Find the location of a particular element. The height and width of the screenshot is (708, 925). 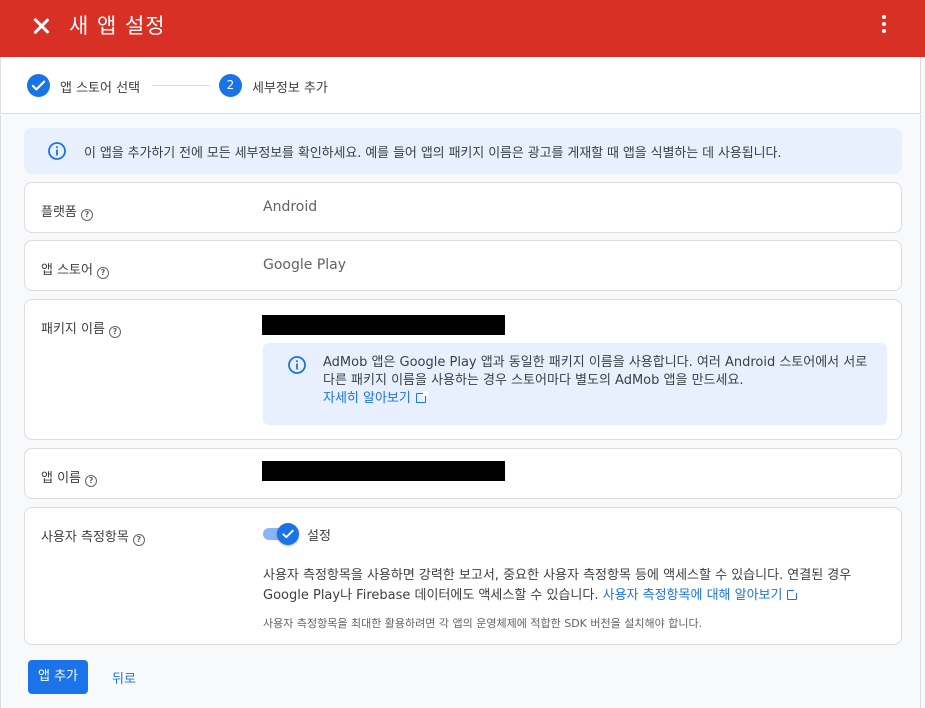

user-metrics-label: 사용자 측정항목? is located at coordinates (93, 536).